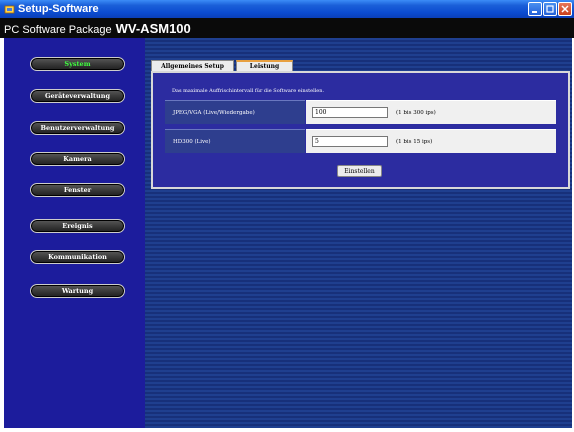 The width and height of the screenshot is (574, 432). What do you see at coordinates (58, 9) in the screenshot?
I see `window-title: Setup-Software` at bounding box center [58, 9].